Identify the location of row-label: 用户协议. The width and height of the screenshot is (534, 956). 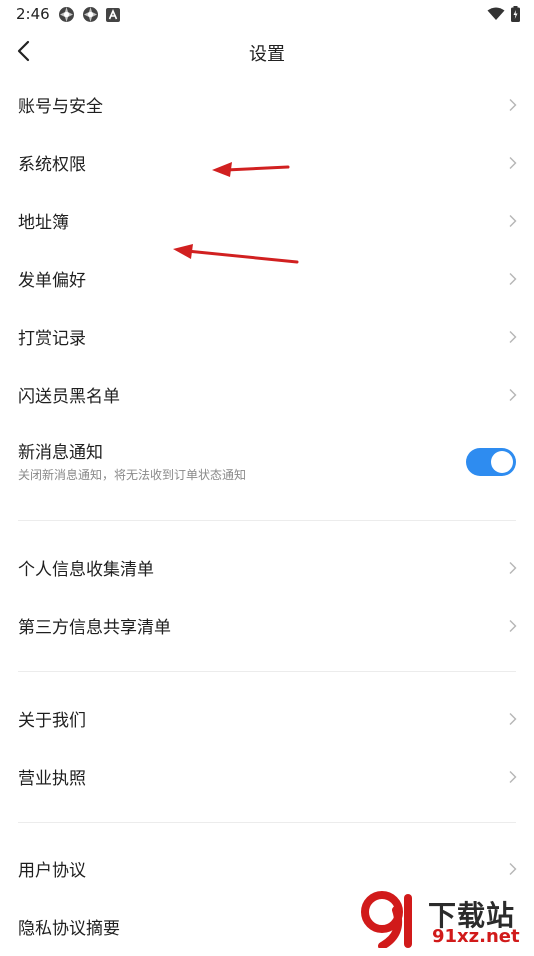
(52, 871).